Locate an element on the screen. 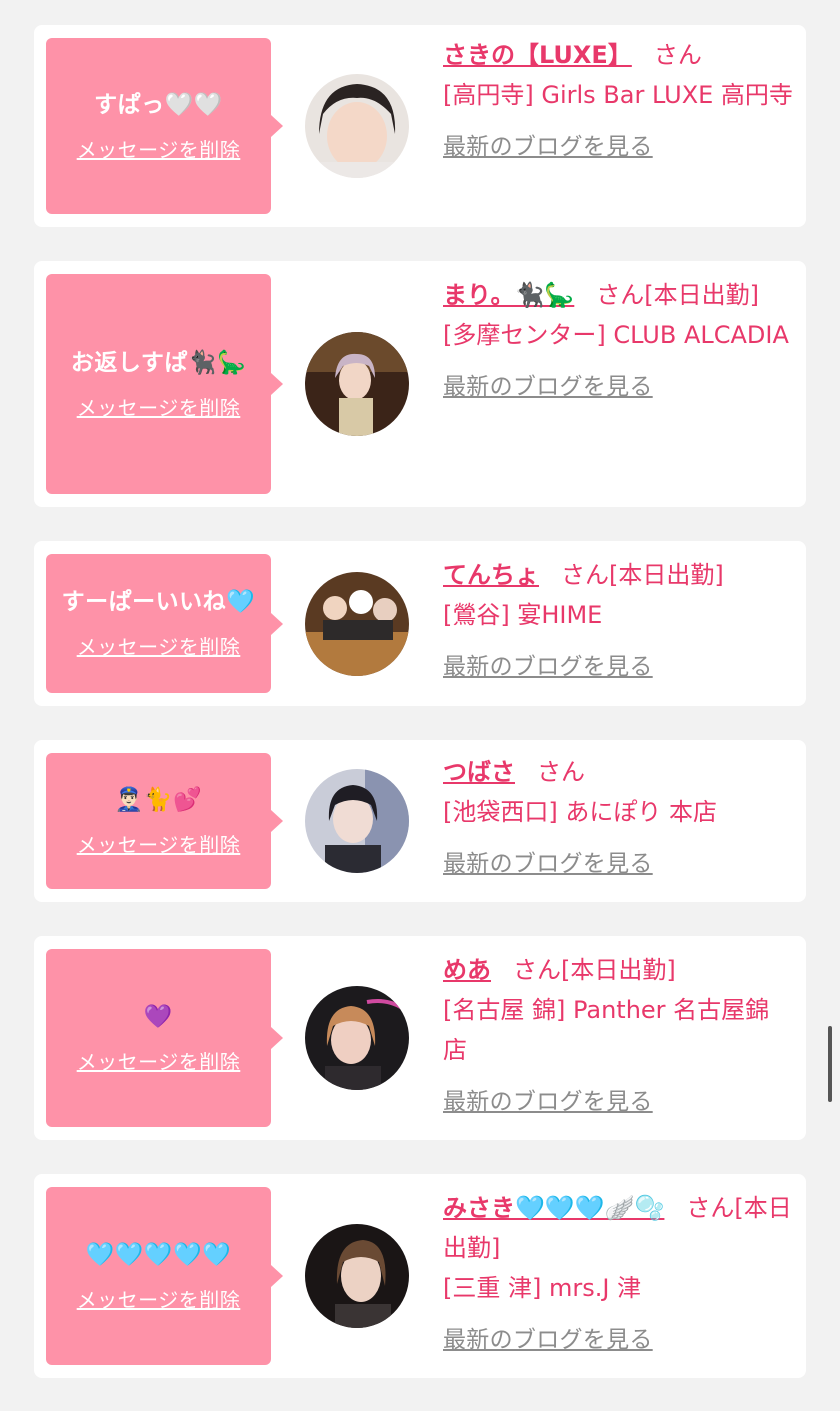 Image resolution: width=840 pixels, height=1411 pixels. message-bubble: お返しすぱ🐈‍⬛🦕 メッセージを削除 is located at coordinates (164, 384).